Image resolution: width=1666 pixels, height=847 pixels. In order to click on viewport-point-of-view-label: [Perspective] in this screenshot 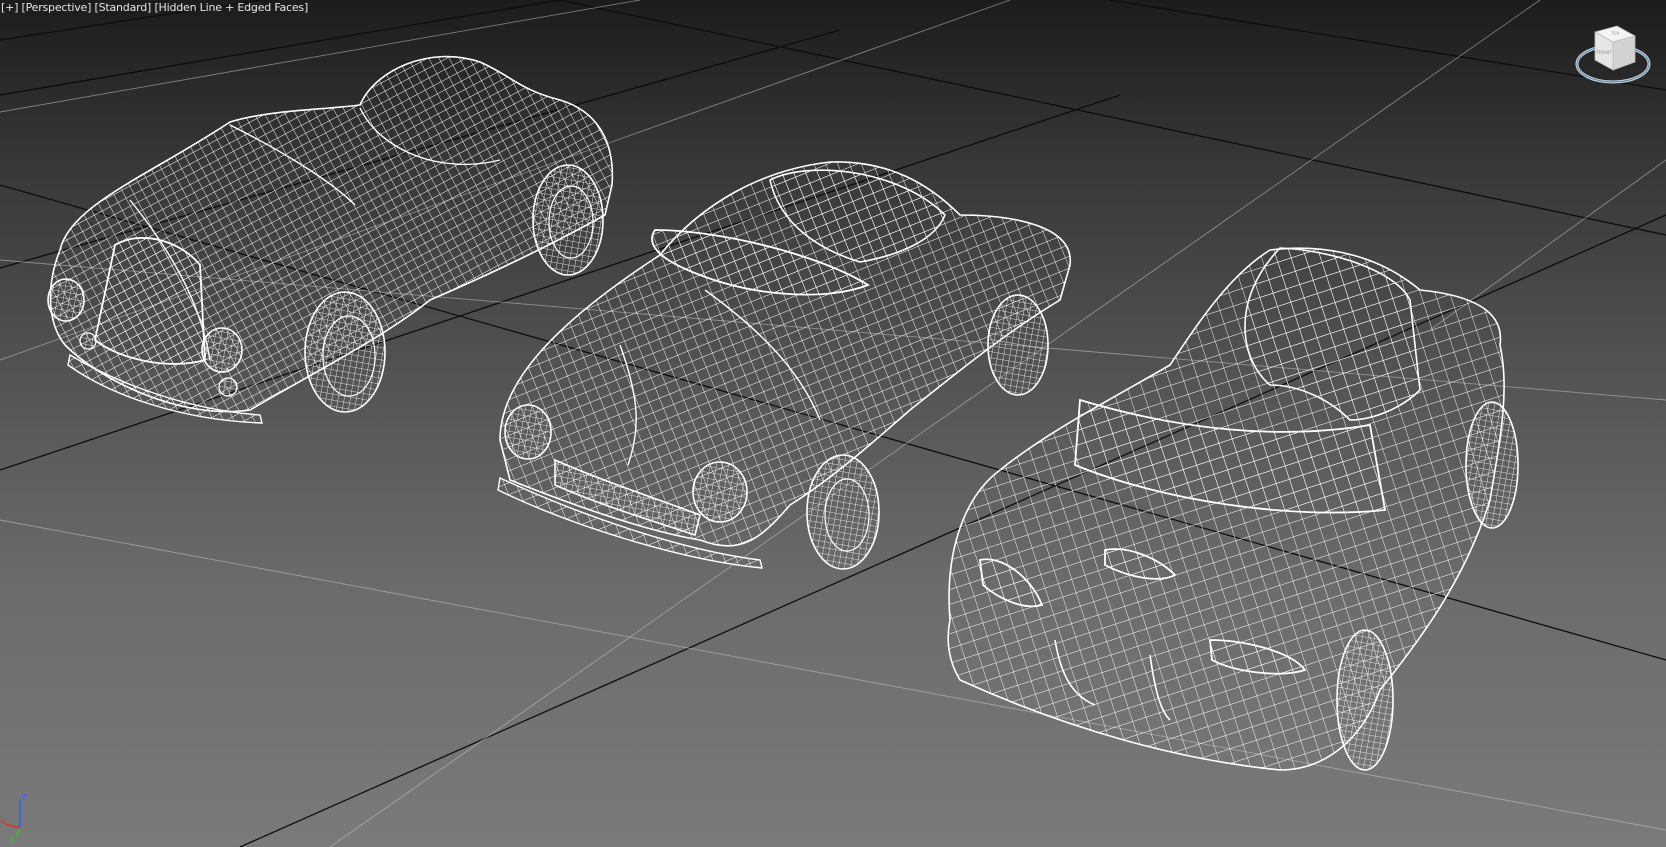, I will do `click(57, 7)`.